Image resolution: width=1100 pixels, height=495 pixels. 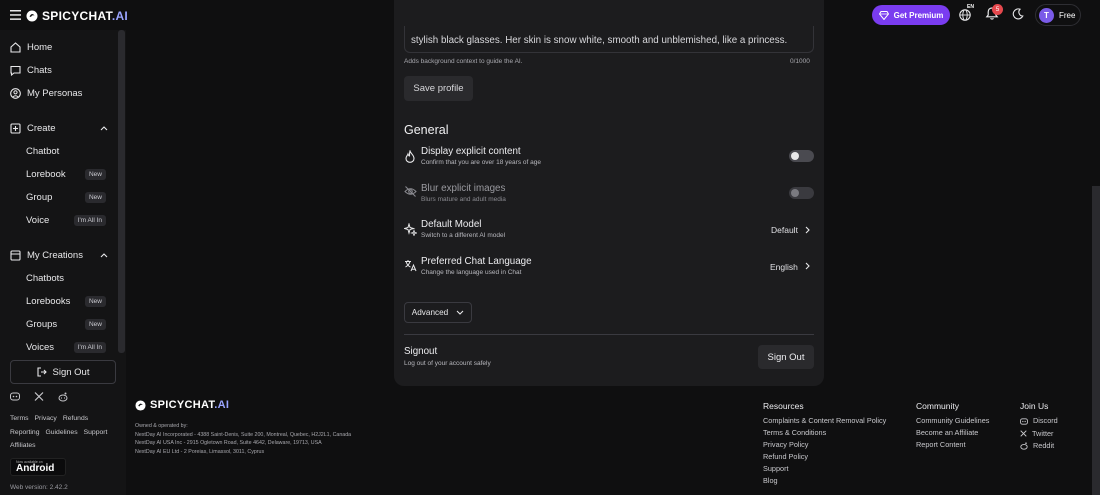 What do you see at coordinates (937, 406) in the screenshot?
I see `footer-heading: Community` at bounding box center [937, 406].